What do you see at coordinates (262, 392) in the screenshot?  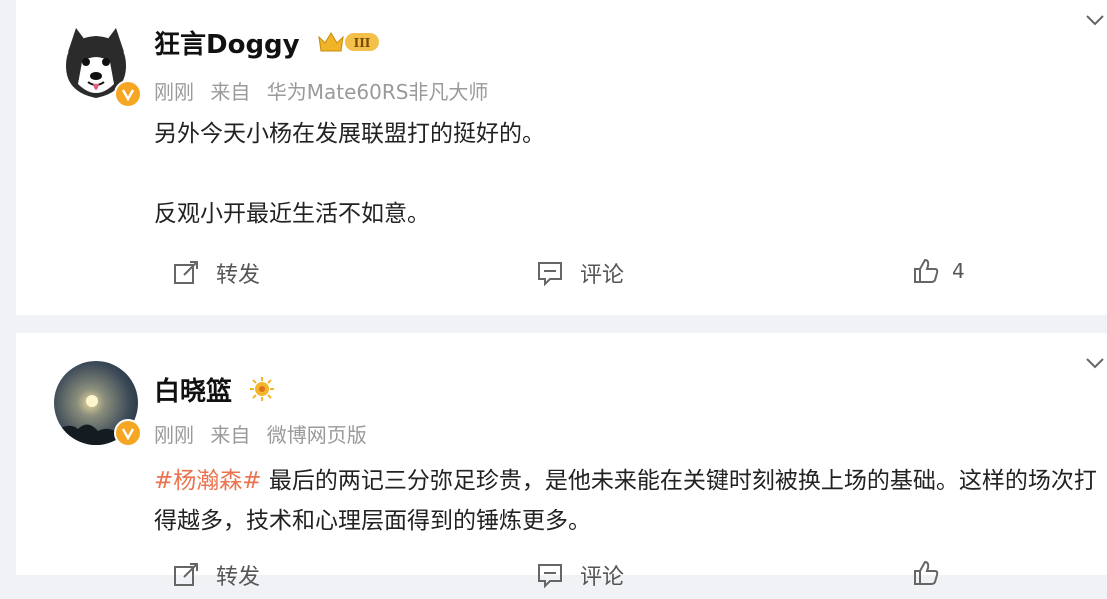 I see `sun-medal-icon` at bounding box center [262, 392].